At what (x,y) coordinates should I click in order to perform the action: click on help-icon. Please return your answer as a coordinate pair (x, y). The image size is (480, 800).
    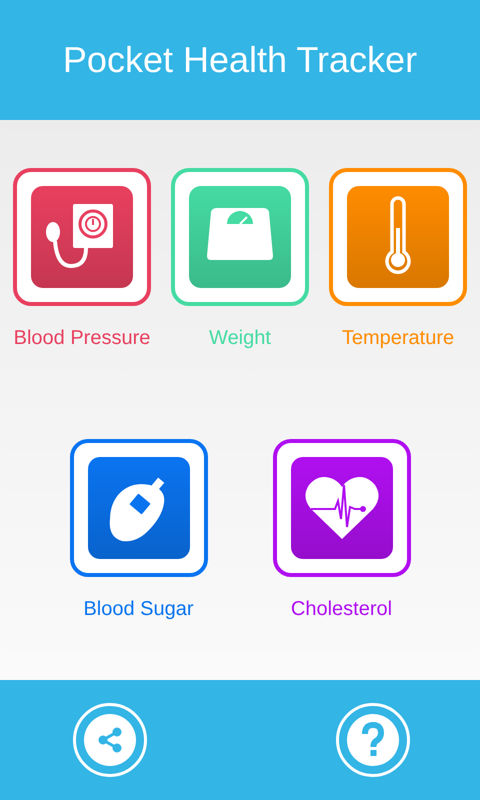
    Looking at the image, I should click on (373, 740).